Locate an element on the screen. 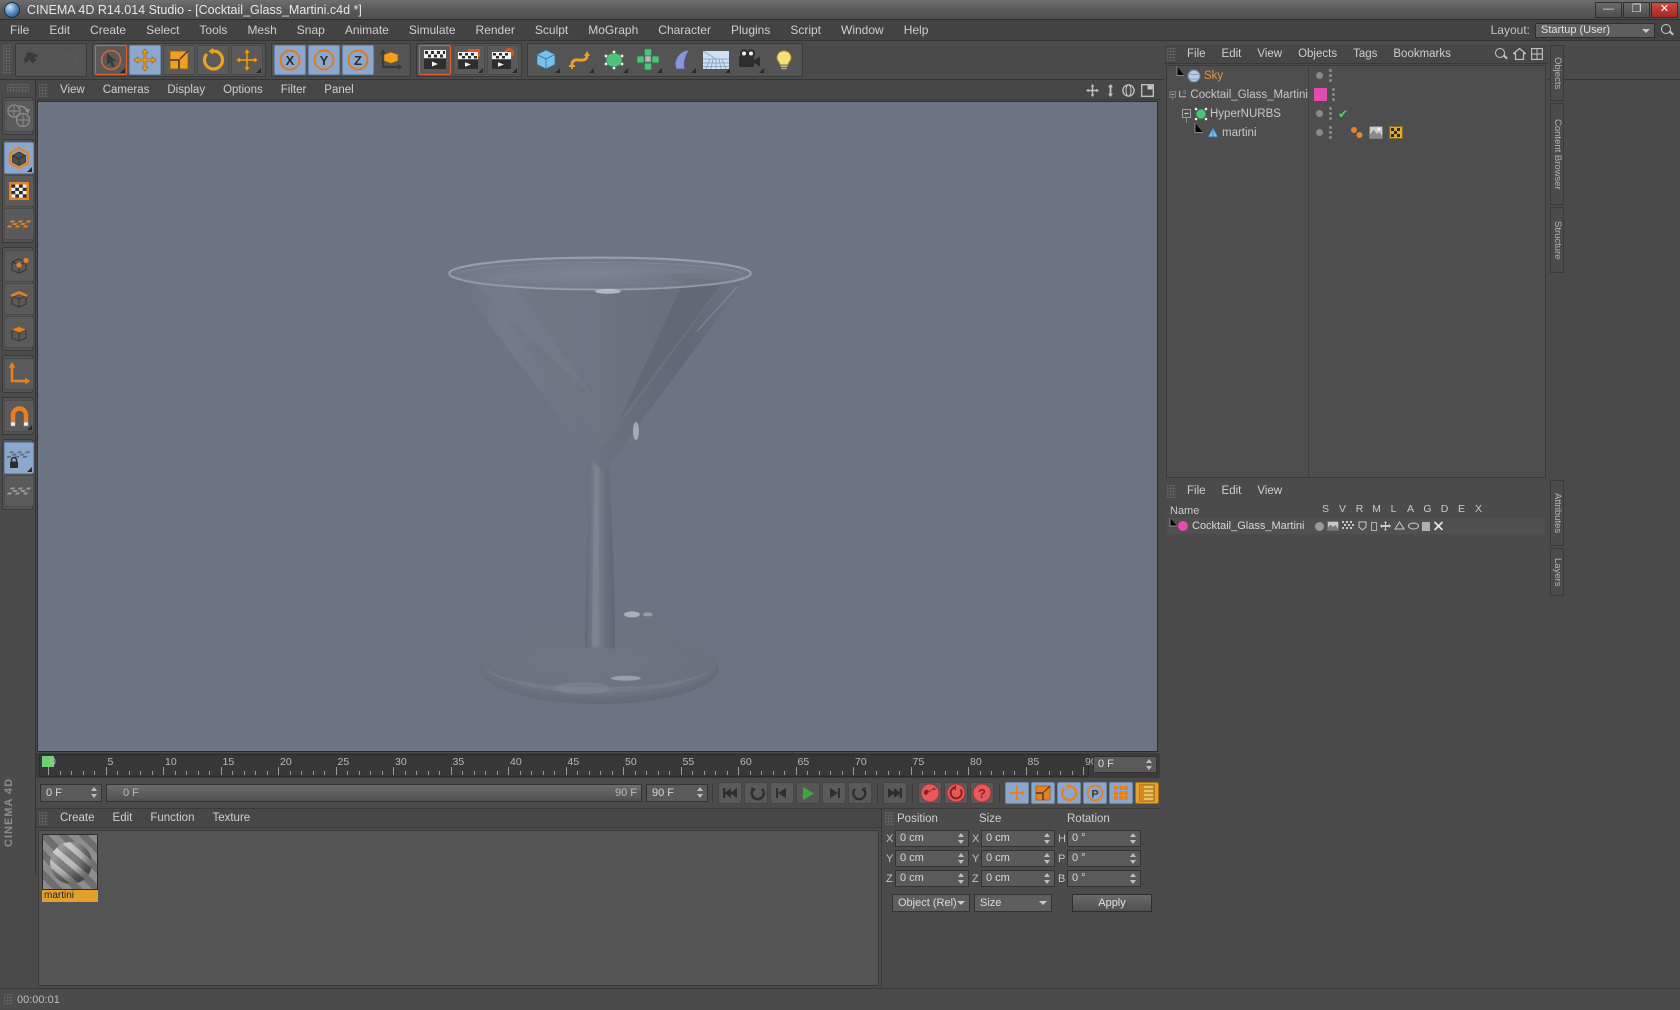  light-icon is located at coordinates (784, 60).